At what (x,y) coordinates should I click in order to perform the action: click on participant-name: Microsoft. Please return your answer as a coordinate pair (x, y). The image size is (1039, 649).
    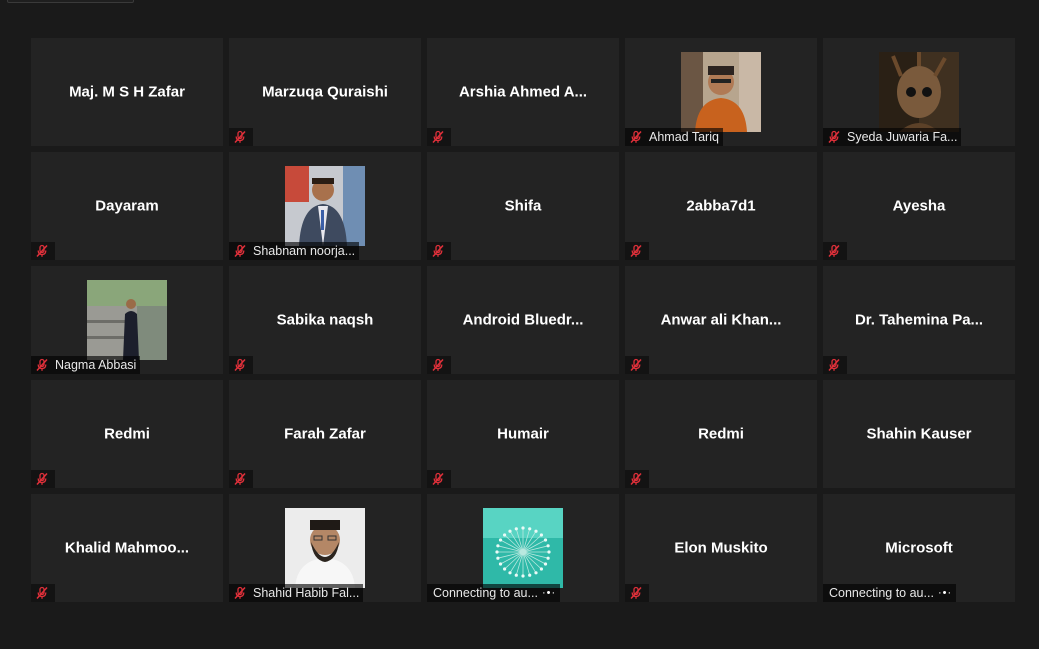
    Looking at the image, I should click on (919, 548).